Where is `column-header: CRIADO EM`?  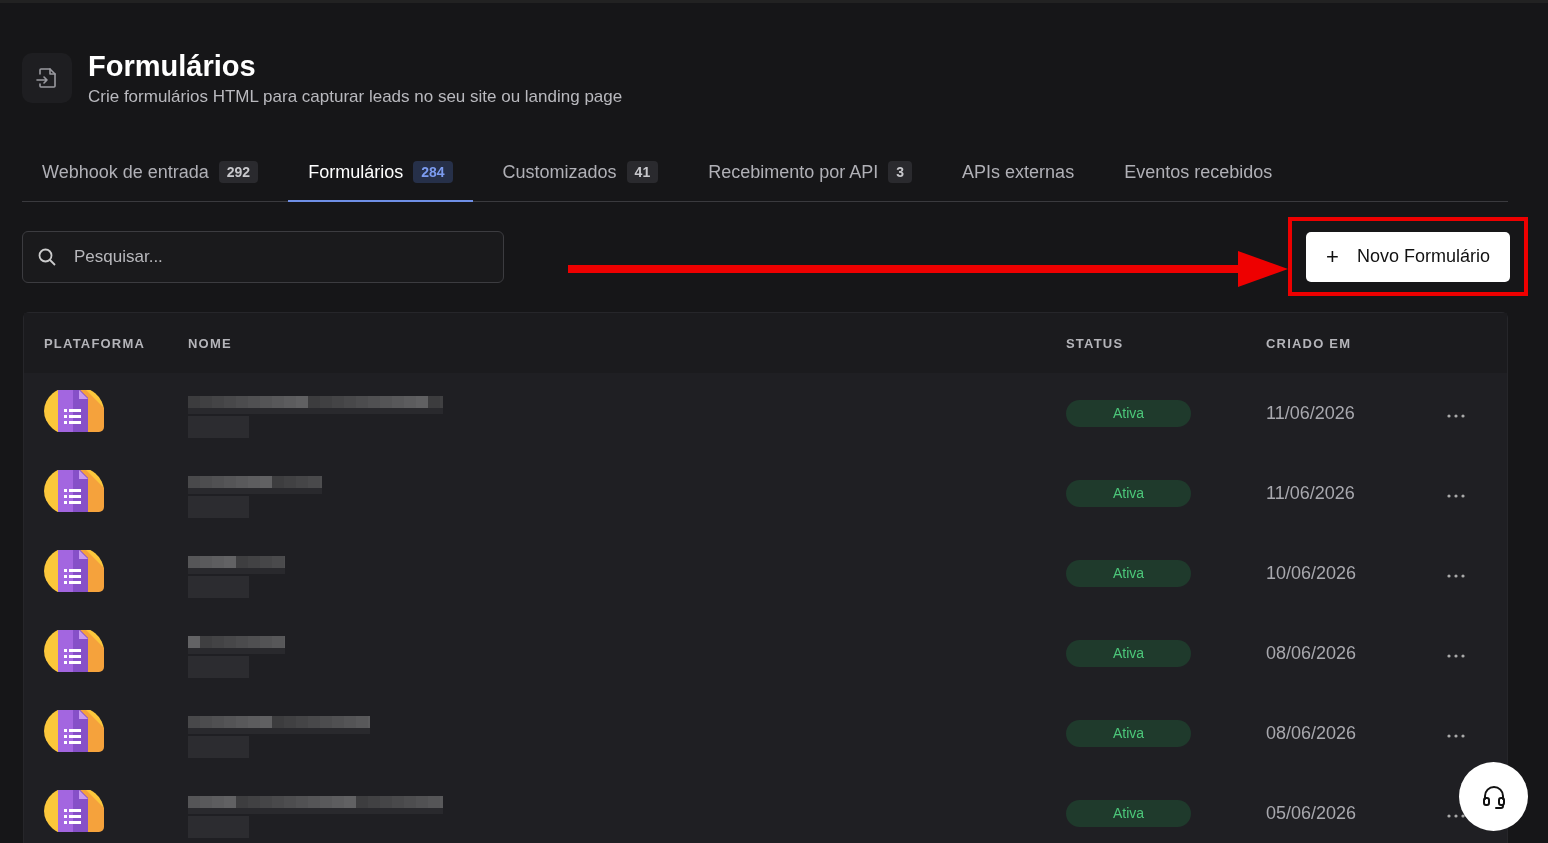
column-header: CRIADO EM is located at coordinates (1309, 343).